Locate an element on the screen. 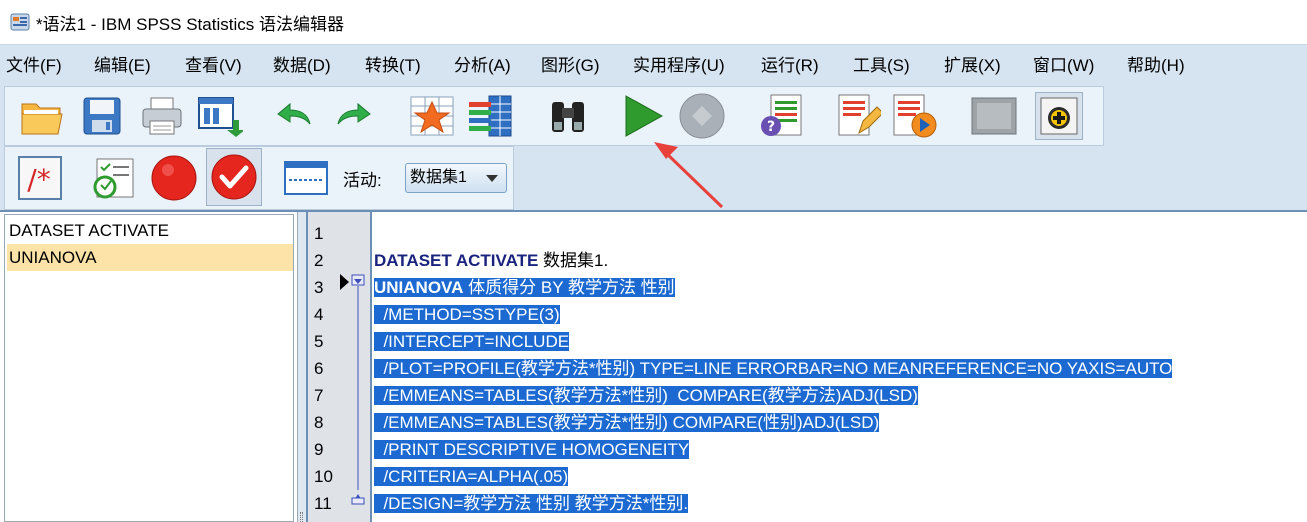 The width and height of the screenshot is (1307, 522). save-icon is located at coordinates (102, 116).